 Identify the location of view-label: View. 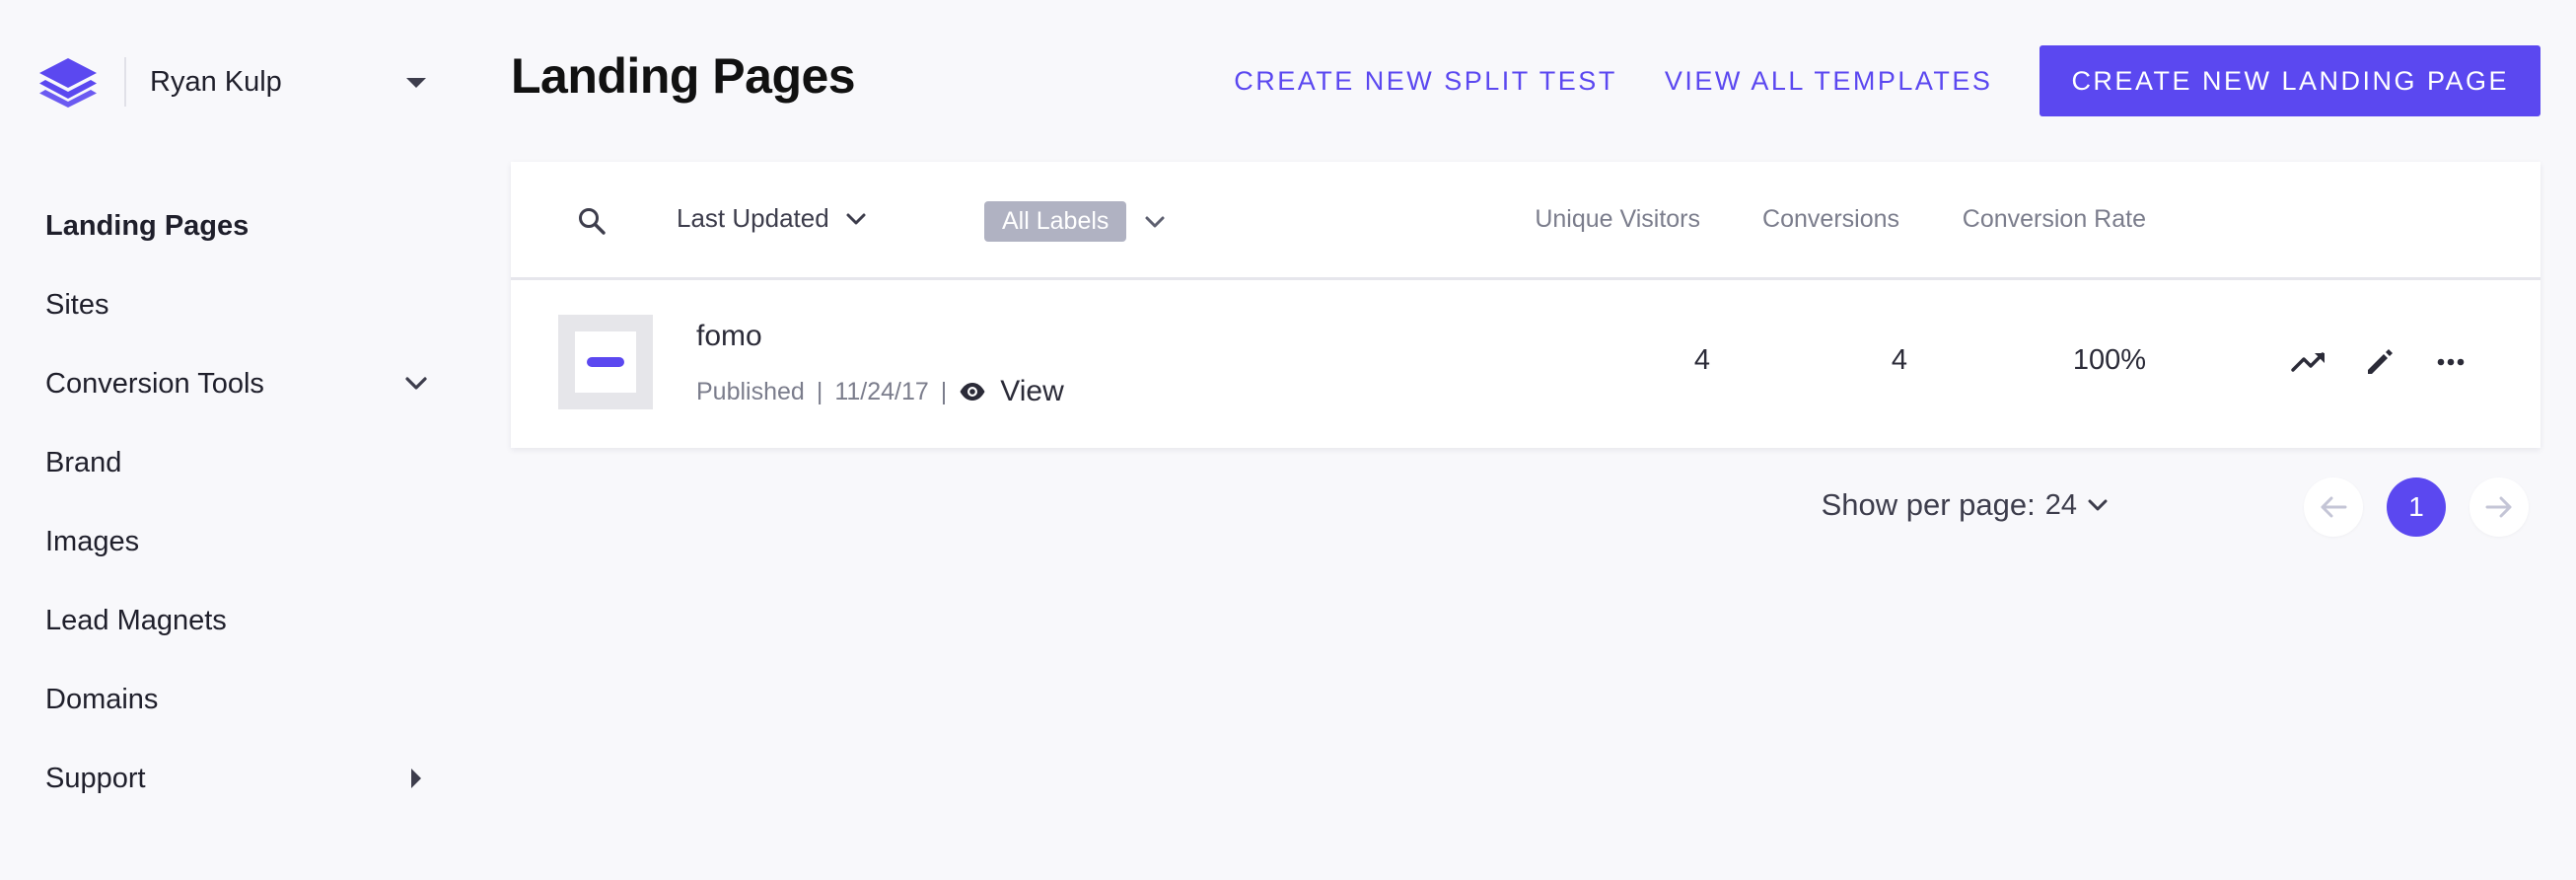
(1032, 391).